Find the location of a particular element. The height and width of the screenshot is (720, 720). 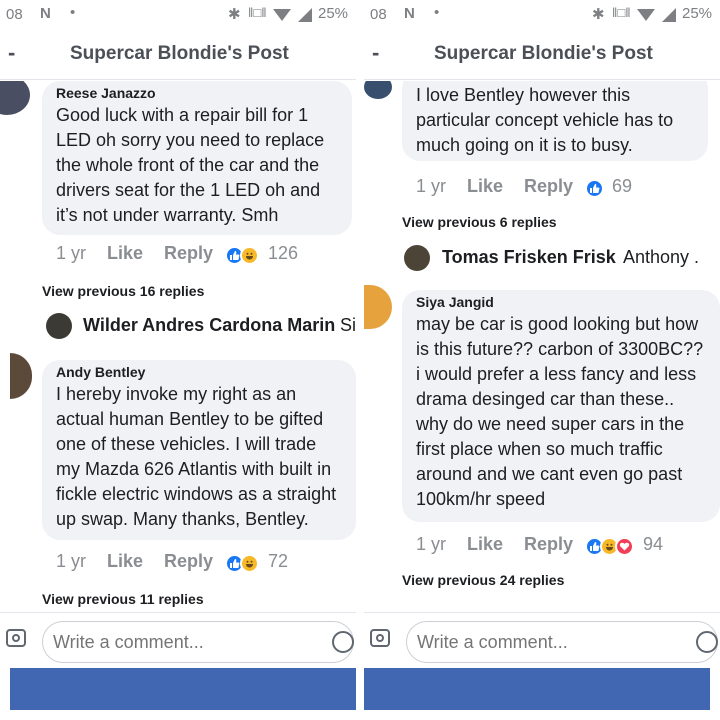

view-previous-replies-link: View previous 16 replies is located at coordinates (123, 291).